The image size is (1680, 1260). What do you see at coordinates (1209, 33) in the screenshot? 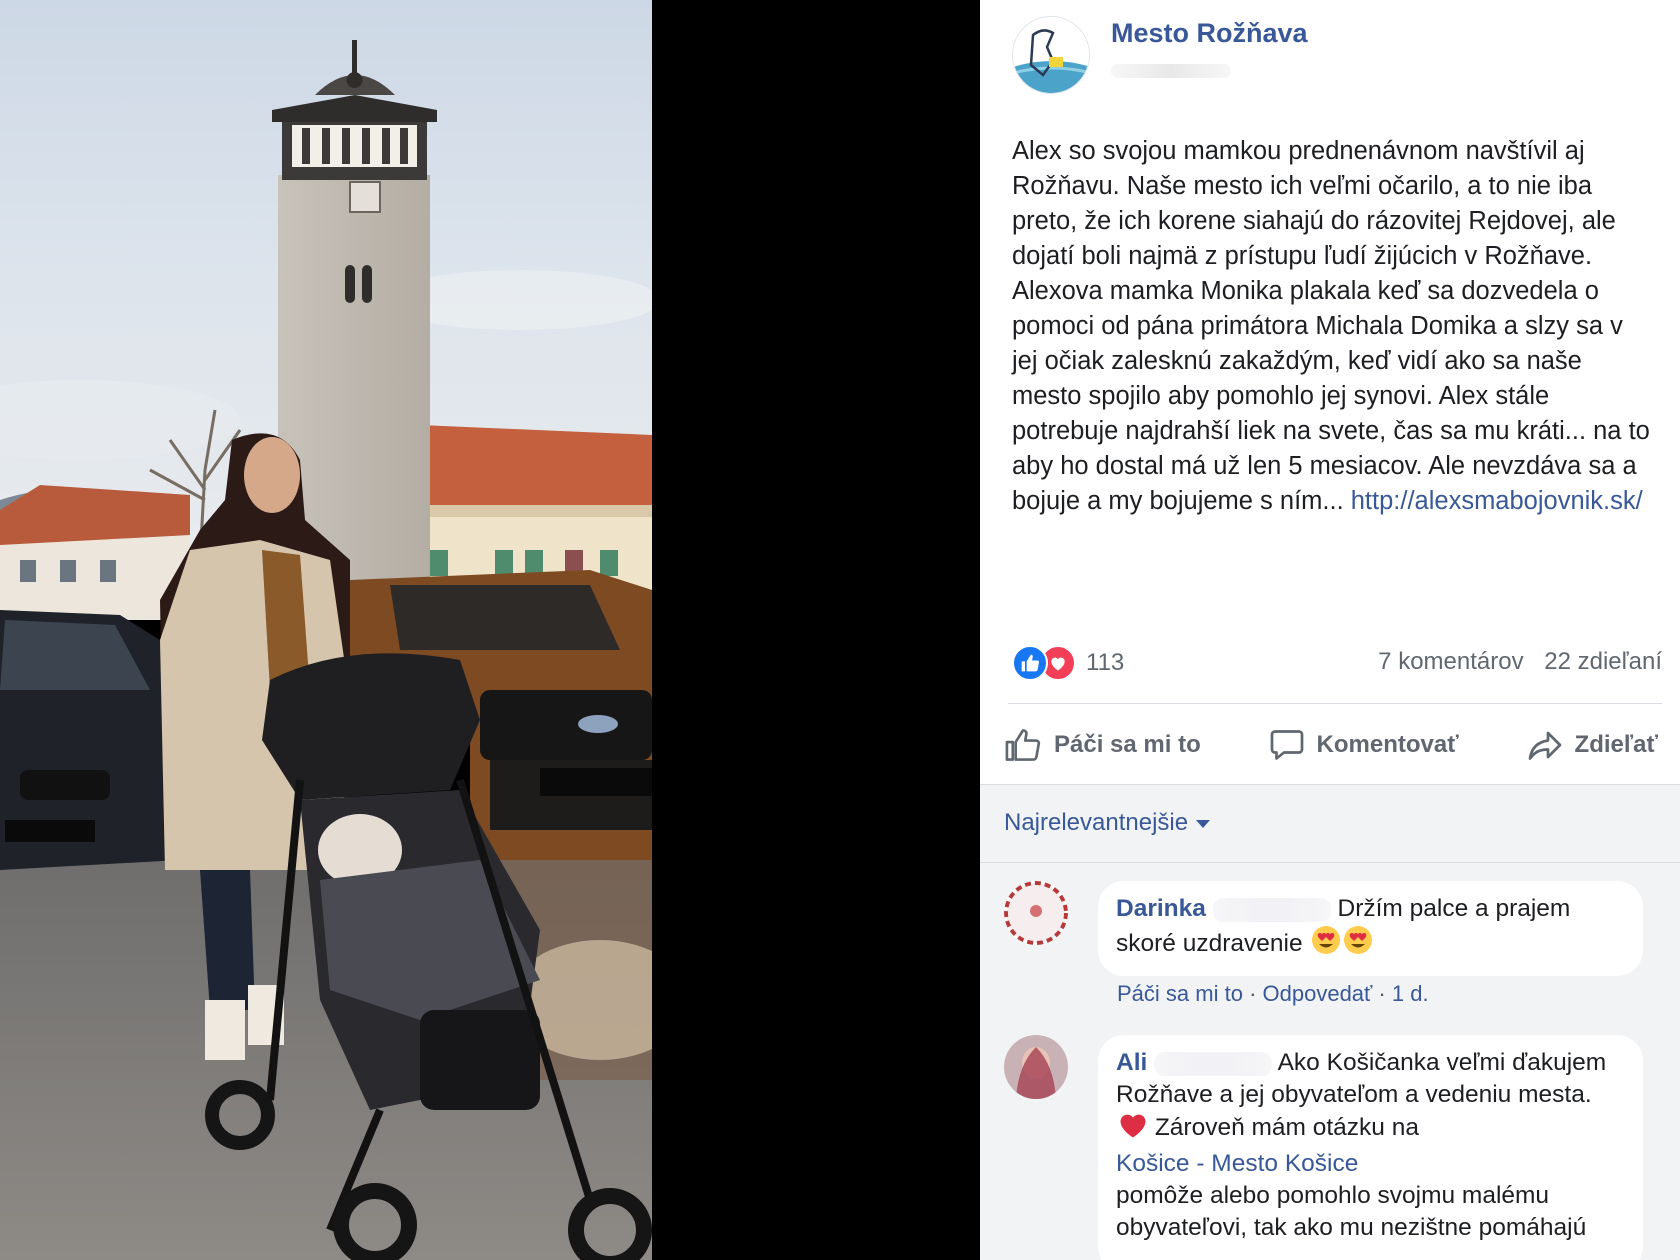
I see `page-name-link: Mesto Rožňava` at bounding box center [1209, 33].